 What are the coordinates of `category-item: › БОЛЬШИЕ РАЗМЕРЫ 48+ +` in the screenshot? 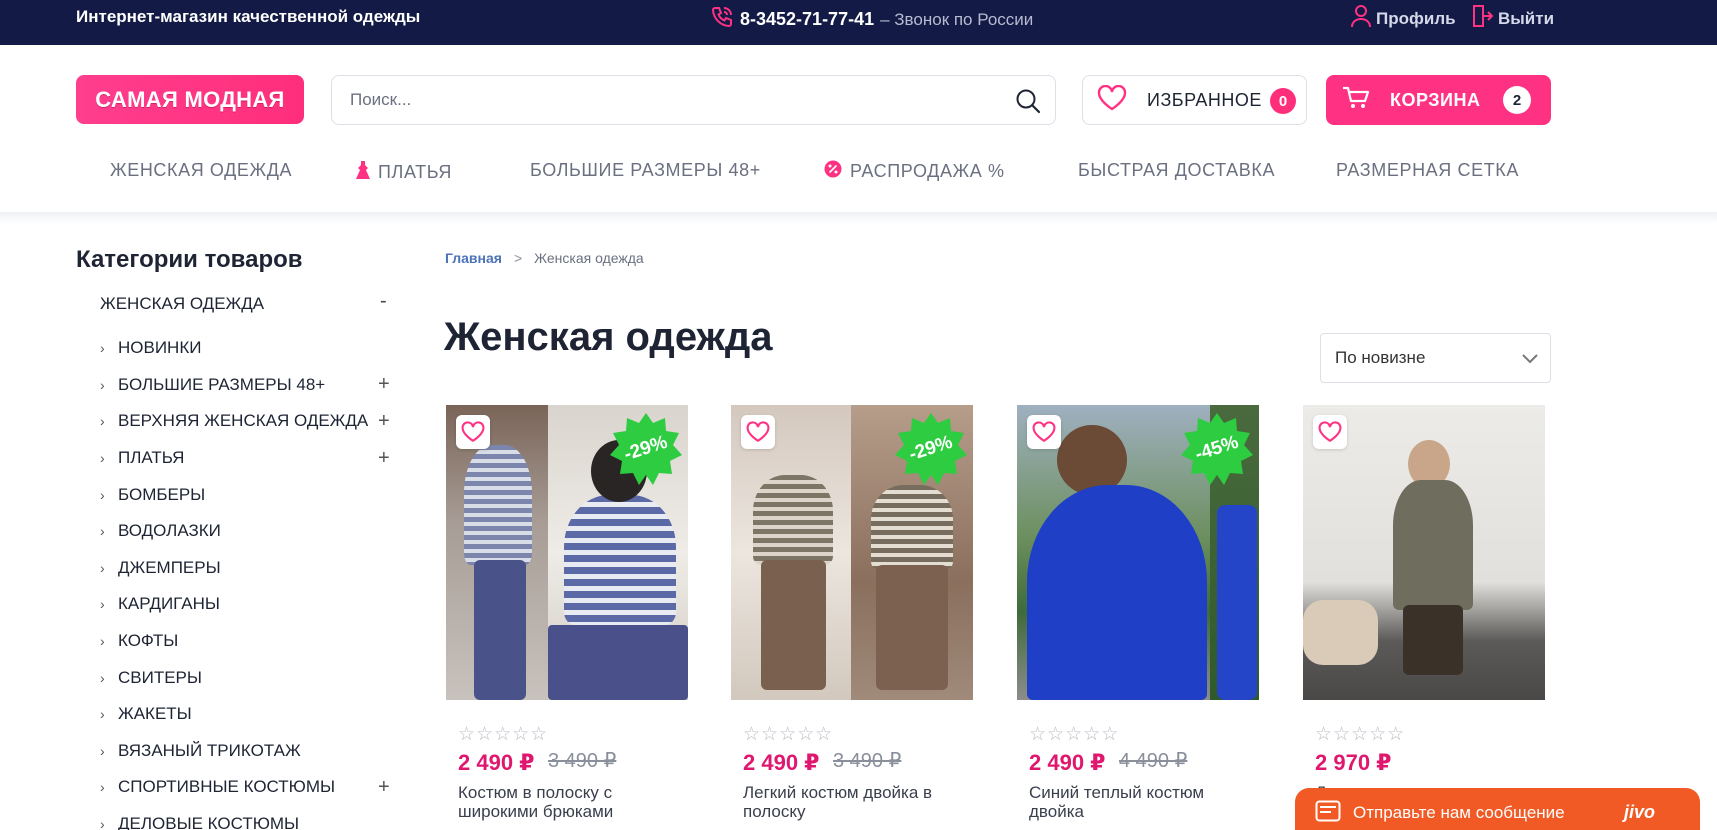 It's located at (250, 385).